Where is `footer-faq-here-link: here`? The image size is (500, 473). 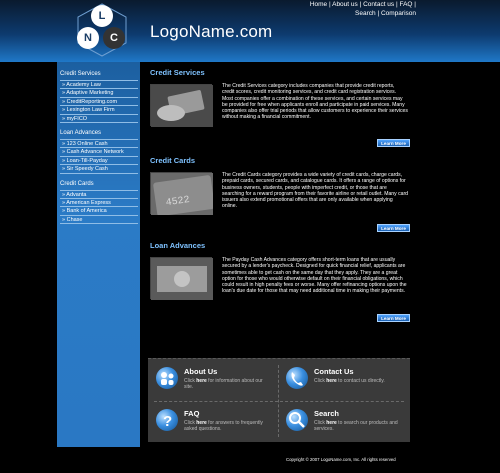 footer-faq-here-link: here is located at coordinates (201, 423).